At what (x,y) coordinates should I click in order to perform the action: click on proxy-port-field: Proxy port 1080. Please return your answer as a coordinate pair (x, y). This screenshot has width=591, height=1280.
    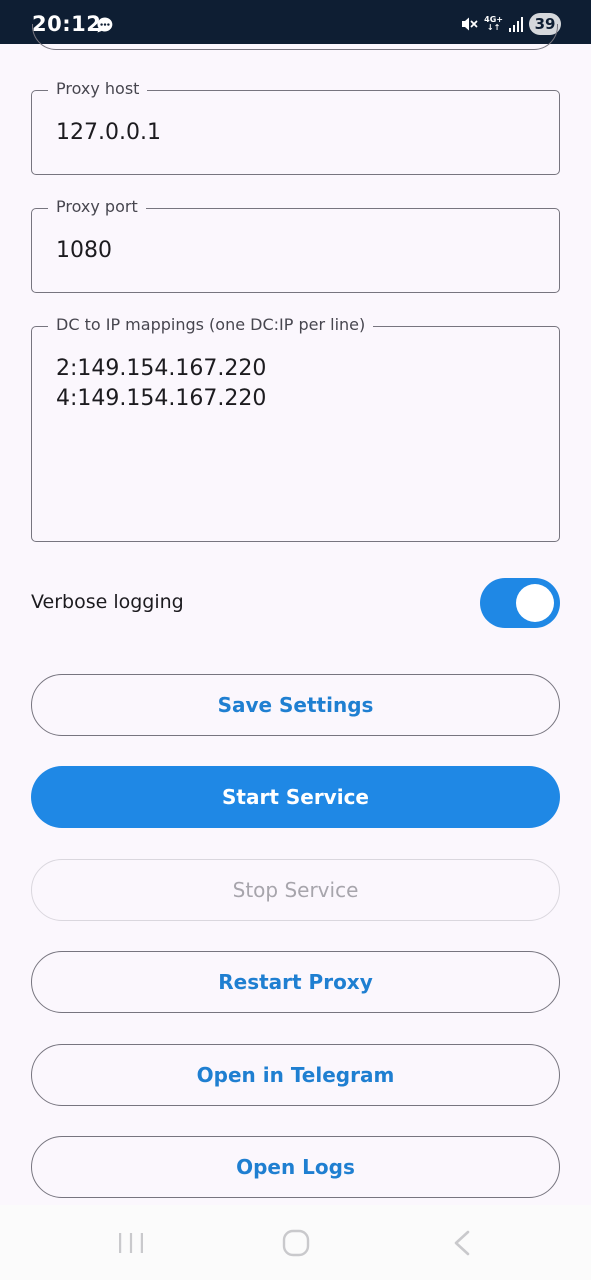
    Looking at the image, I should click on (295, 245).